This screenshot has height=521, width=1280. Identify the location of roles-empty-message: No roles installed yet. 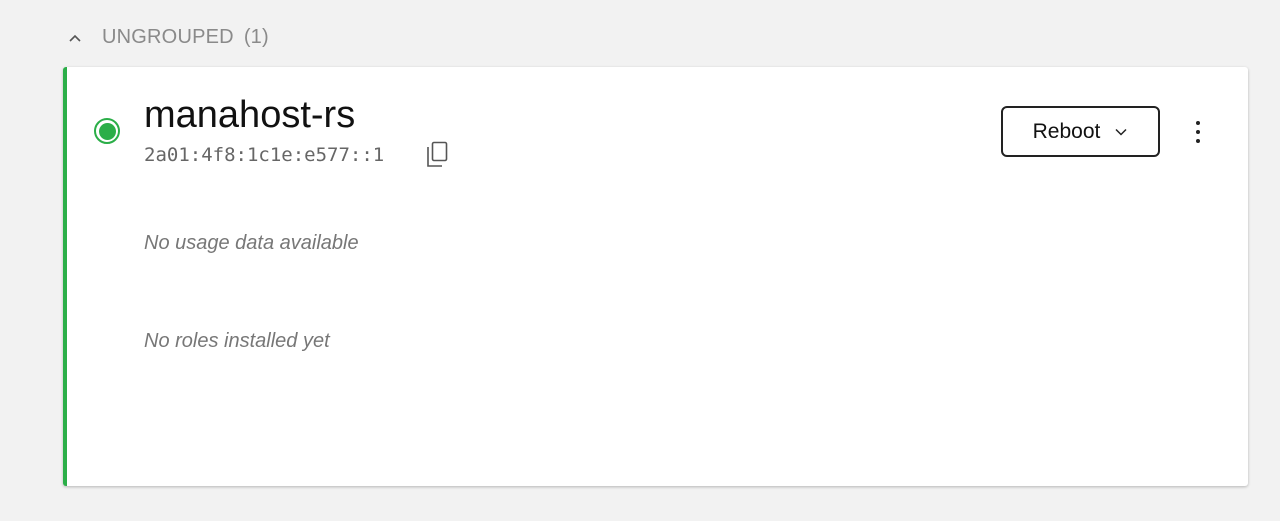
(237, 341).